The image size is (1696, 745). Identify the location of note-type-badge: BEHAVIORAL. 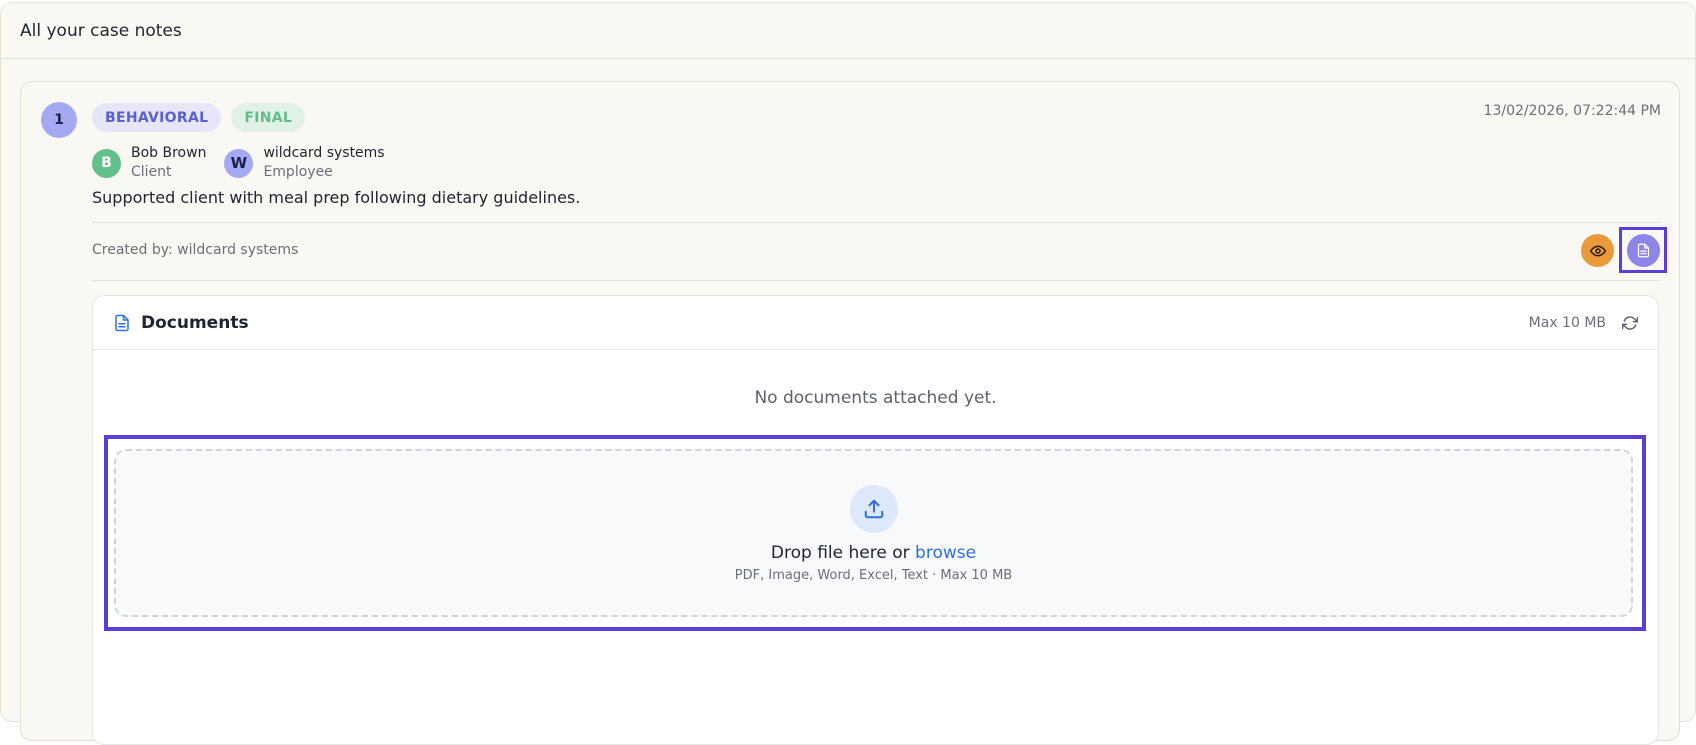
(157, 117).